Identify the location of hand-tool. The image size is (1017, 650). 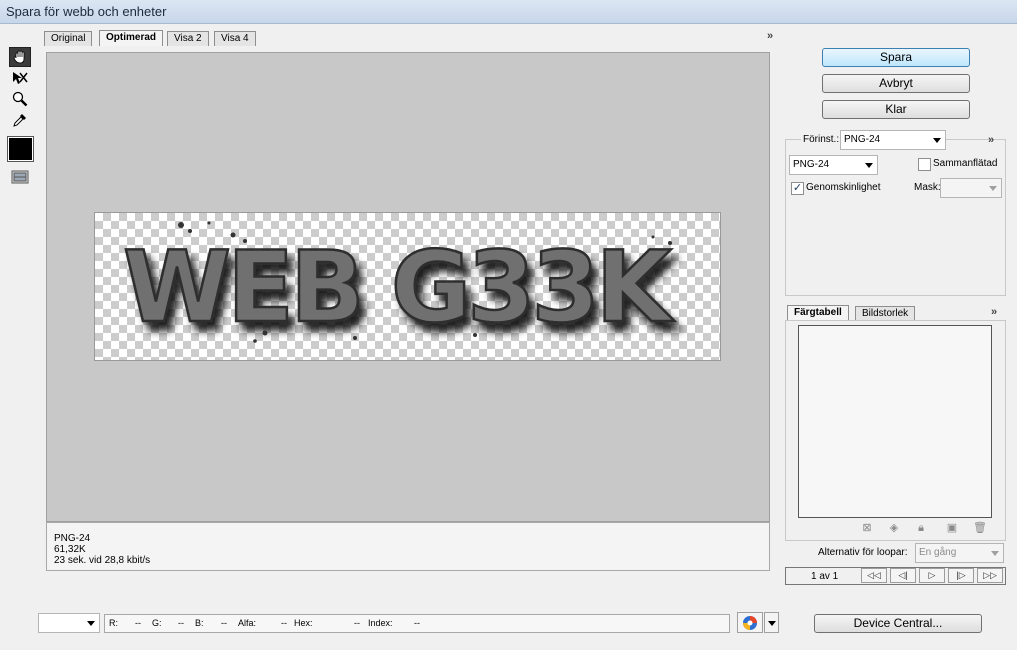
(20, 57).